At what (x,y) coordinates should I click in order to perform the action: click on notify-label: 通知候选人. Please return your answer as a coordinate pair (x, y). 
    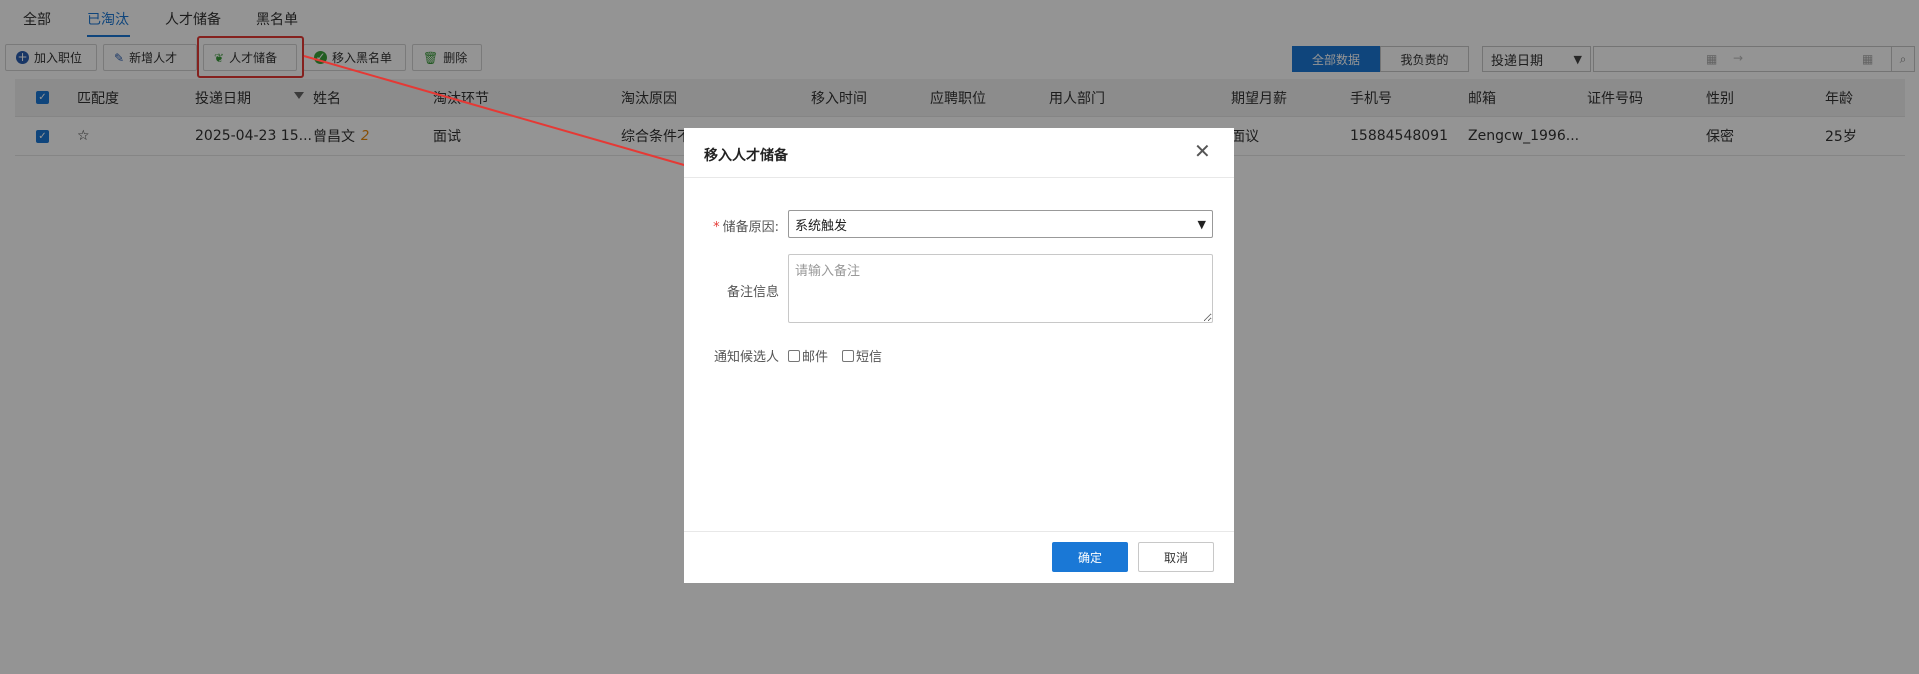
    Looking at the image, I should click on (746, 357).